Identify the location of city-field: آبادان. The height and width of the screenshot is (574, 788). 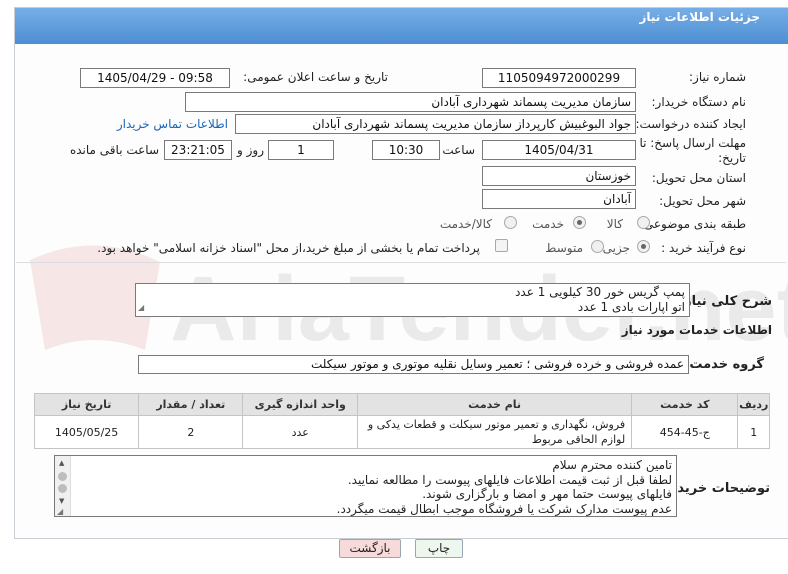
(559, 199).